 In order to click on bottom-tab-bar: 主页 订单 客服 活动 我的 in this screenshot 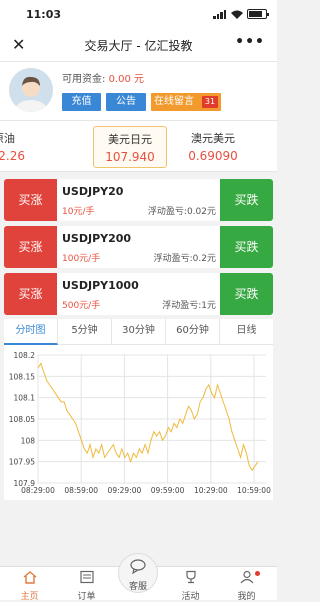, I will do `click(138, 577)`.